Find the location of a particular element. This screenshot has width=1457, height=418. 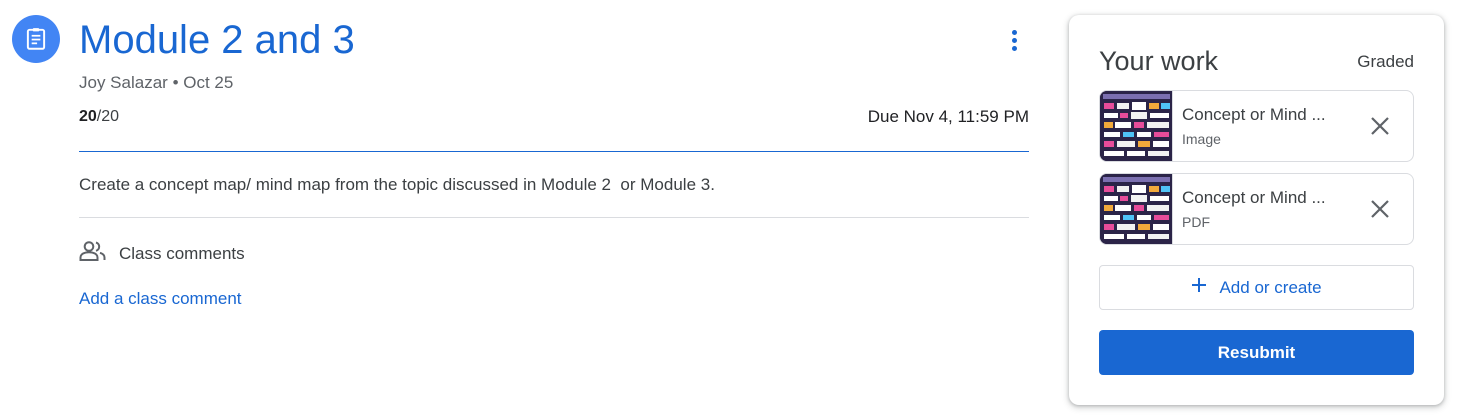

resubmit-button: Resubmit is located at coordinates (1256, 352).